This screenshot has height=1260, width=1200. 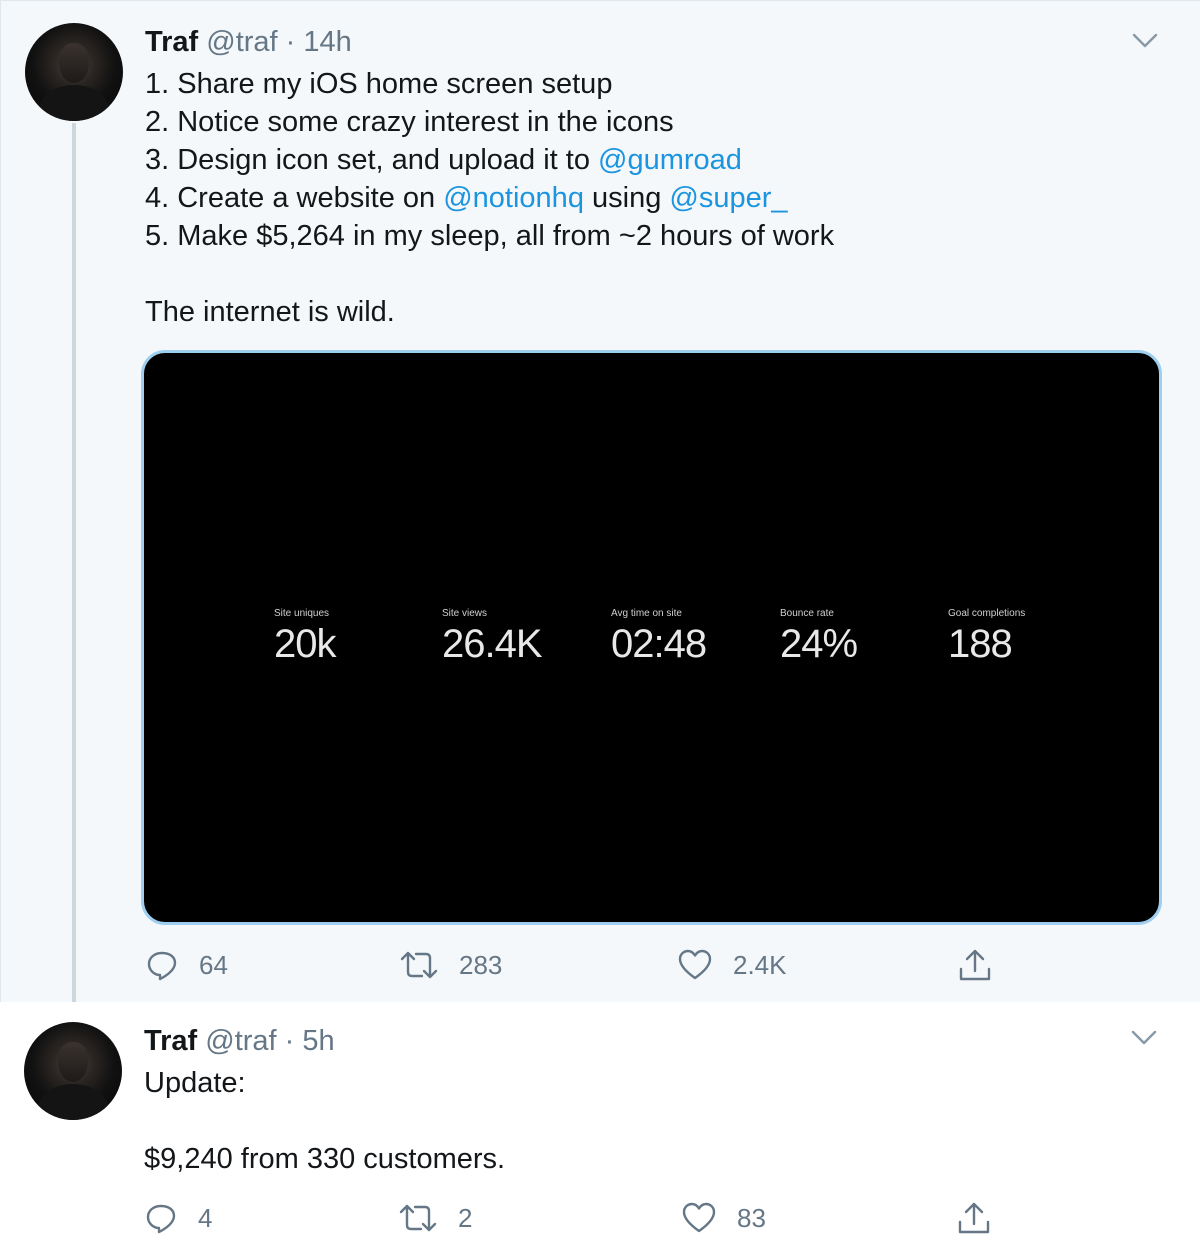 I want to click on retweet-count: 283, so click(x=481, y=964).